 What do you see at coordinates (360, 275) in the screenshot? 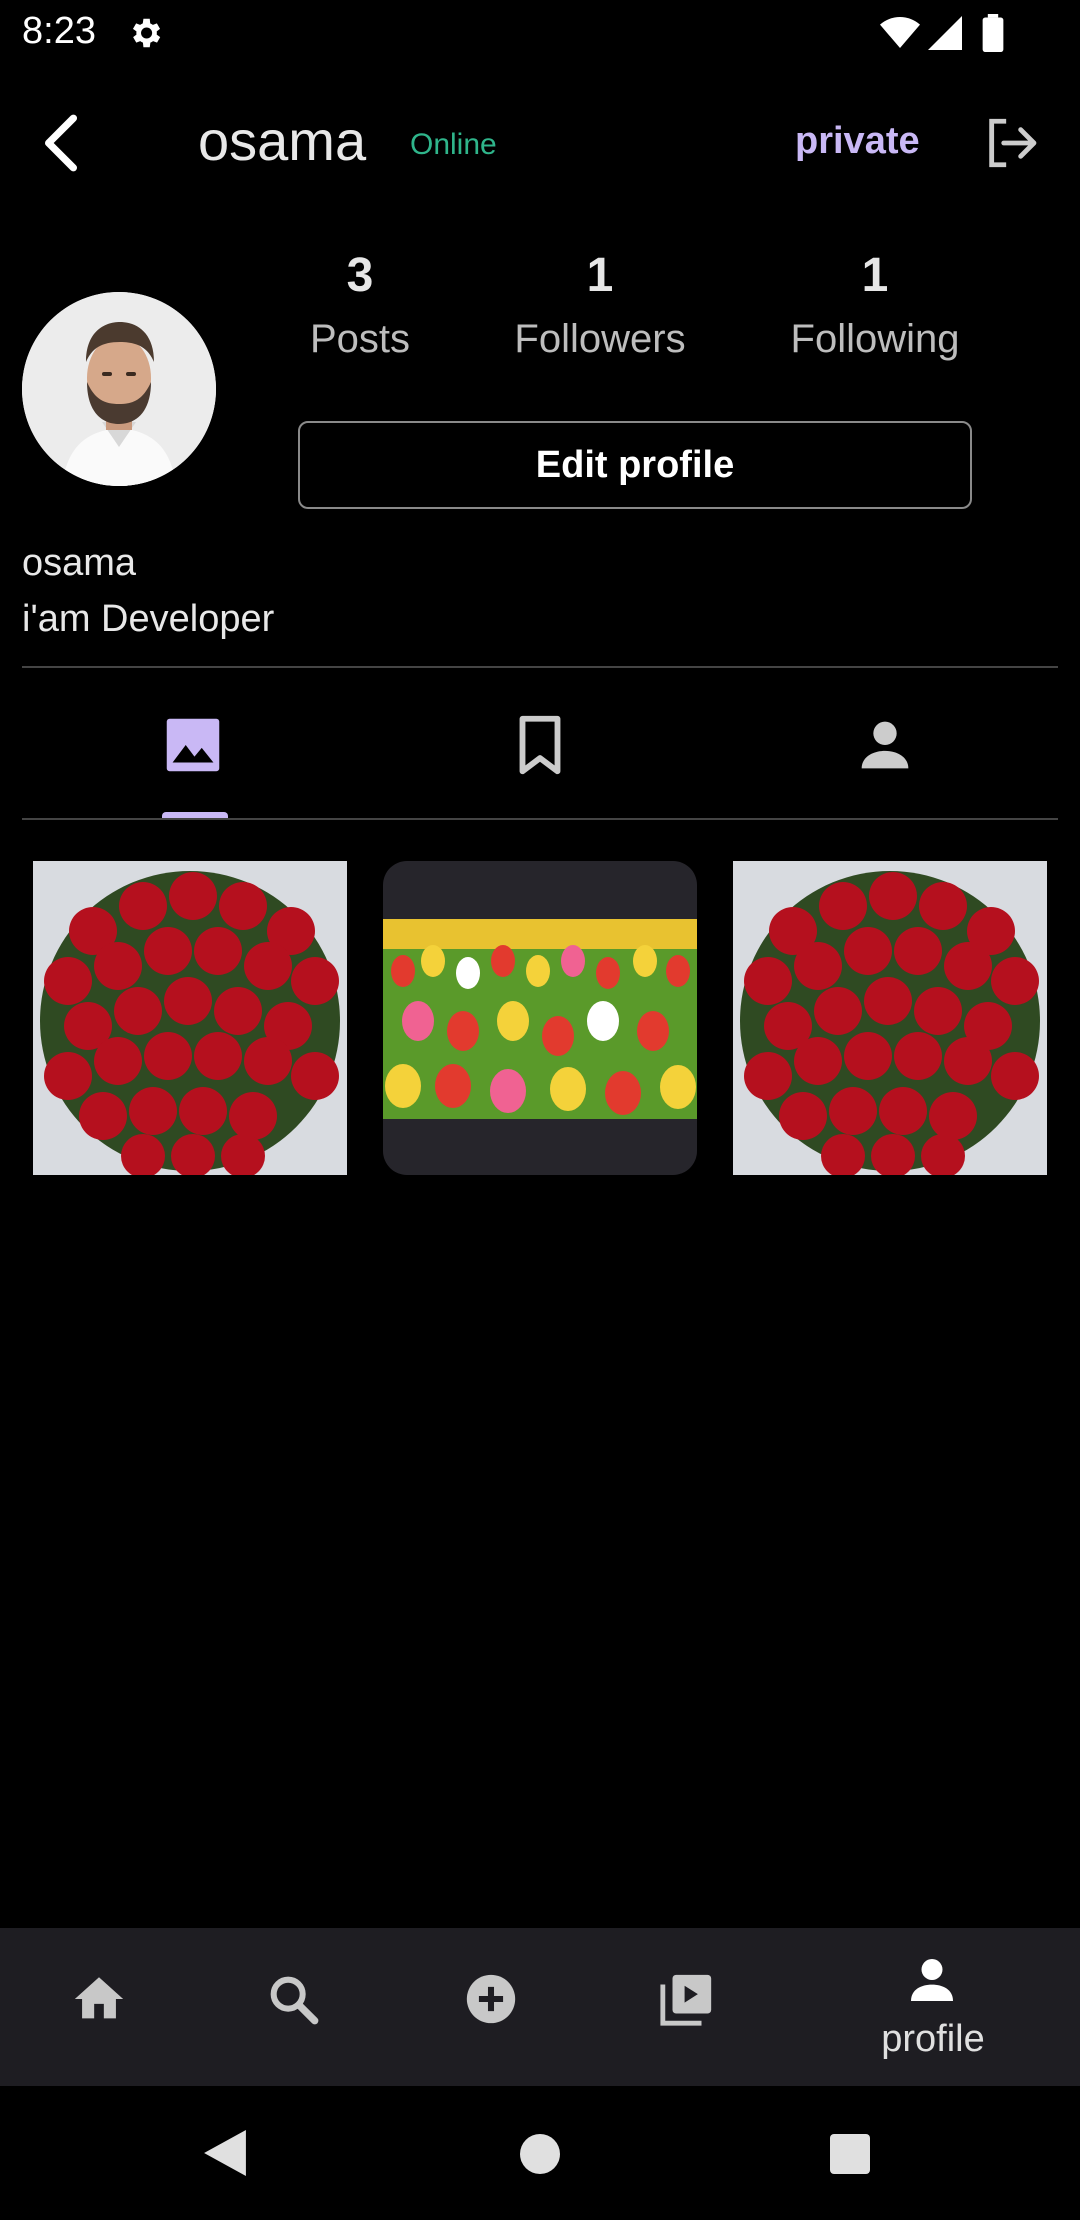
I see `posts-count: 3` at bounding box center [360, 275].